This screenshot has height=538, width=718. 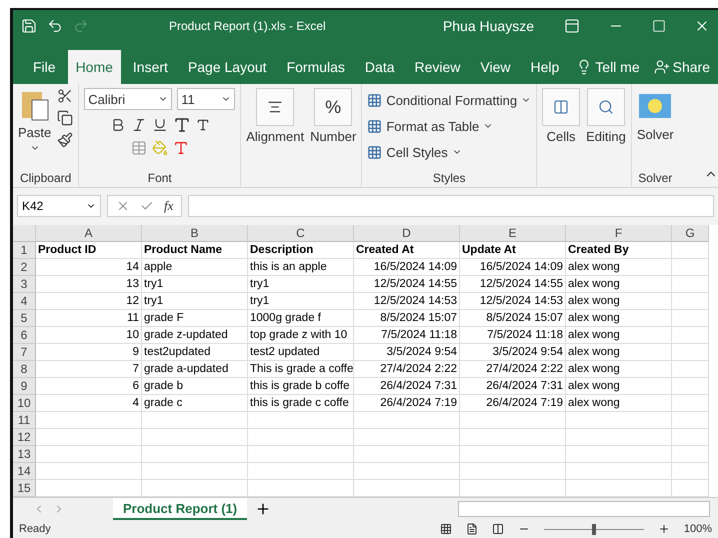 What do you see at coordinates (24, 455) in the screenshot?
I see `row-header: 13` at bounding box center [24, 455].